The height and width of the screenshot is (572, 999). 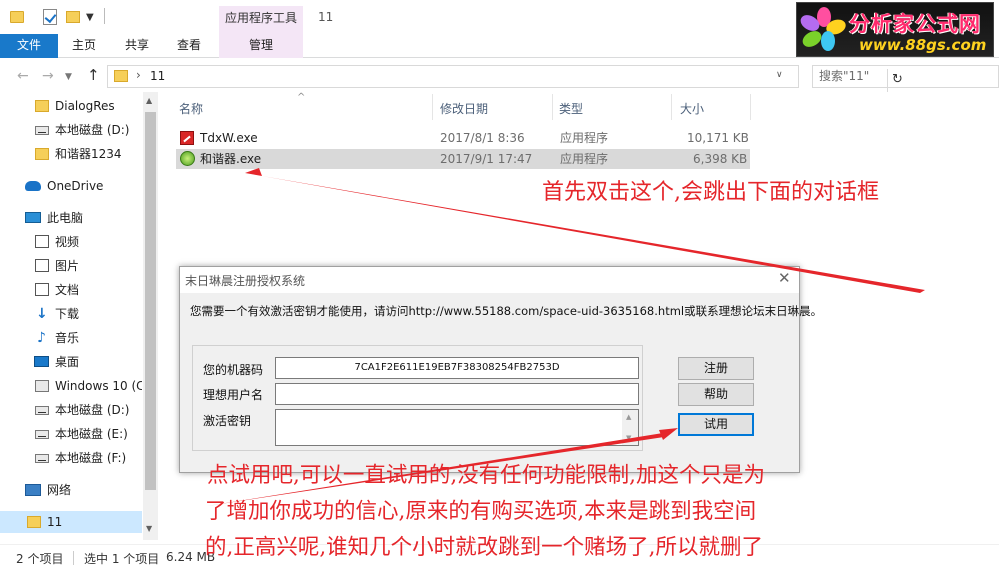 I want to click on nav-item-label: 11, so click(x=55, y=522).